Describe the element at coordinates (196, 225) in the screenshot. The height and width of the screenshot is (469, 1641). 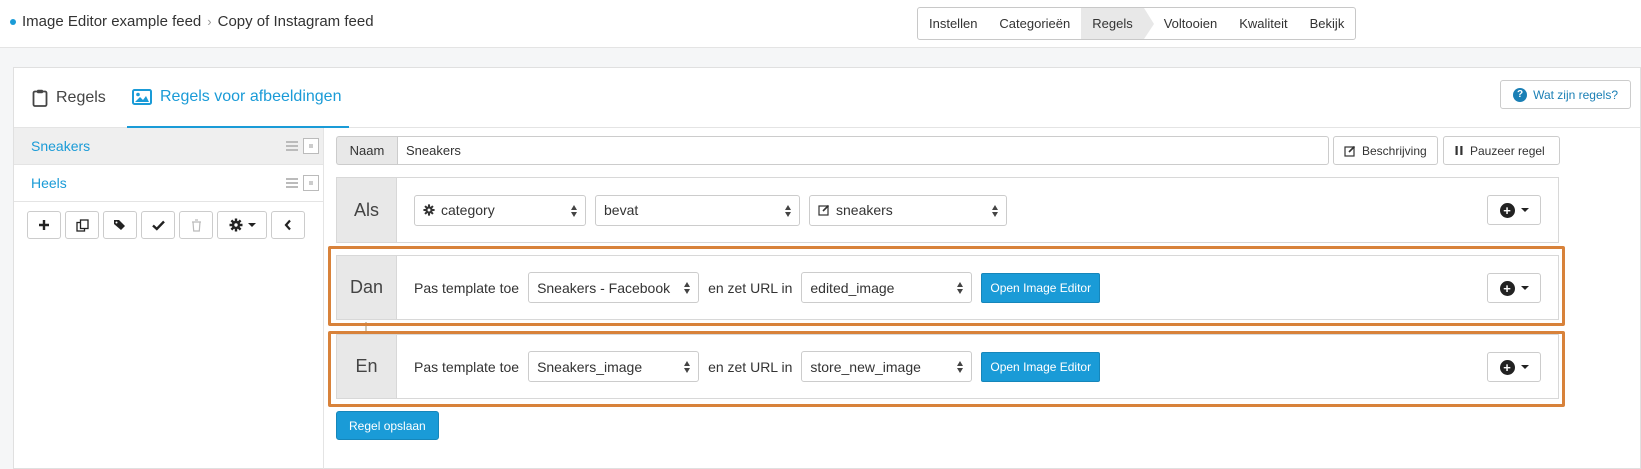
I see `delete-rule-button` at that location.